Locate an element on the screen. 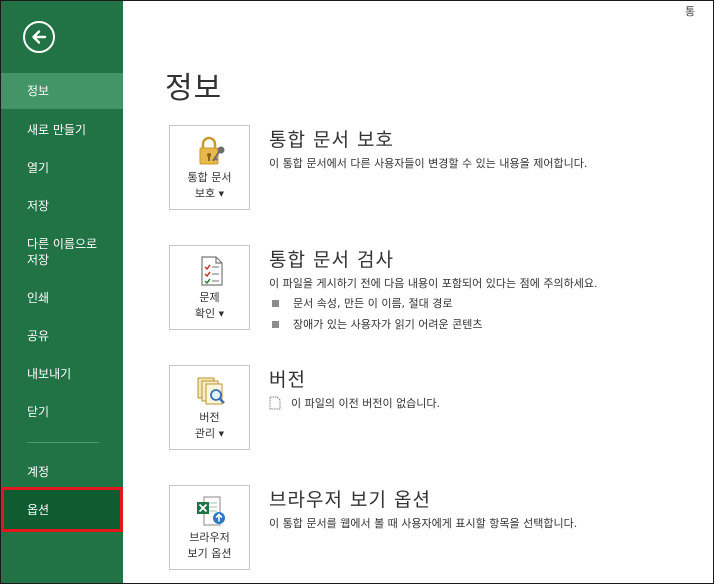 Image resolution: width=714 pixels, height=584 pixels. window-title-fragment: 통 is located at coordinates (690, 11).